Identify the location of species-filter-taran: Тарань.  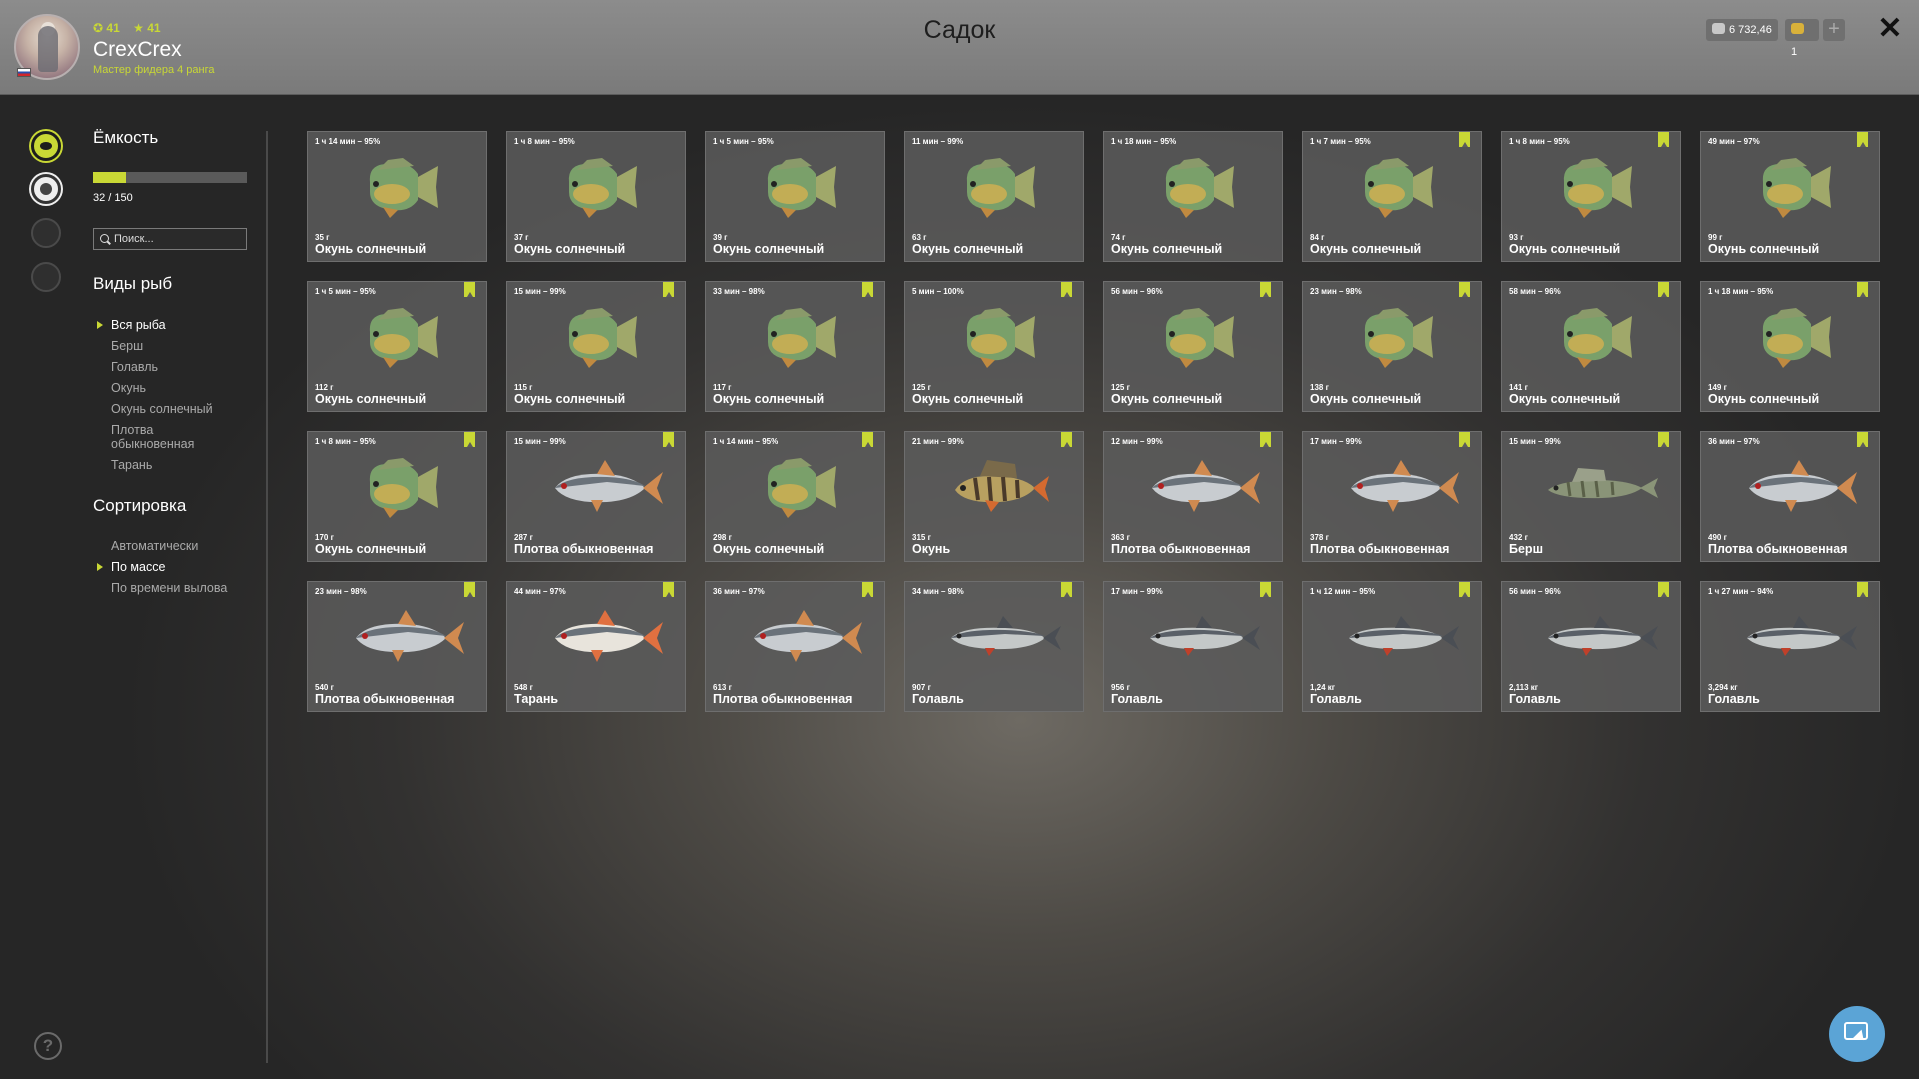
(191, 465).